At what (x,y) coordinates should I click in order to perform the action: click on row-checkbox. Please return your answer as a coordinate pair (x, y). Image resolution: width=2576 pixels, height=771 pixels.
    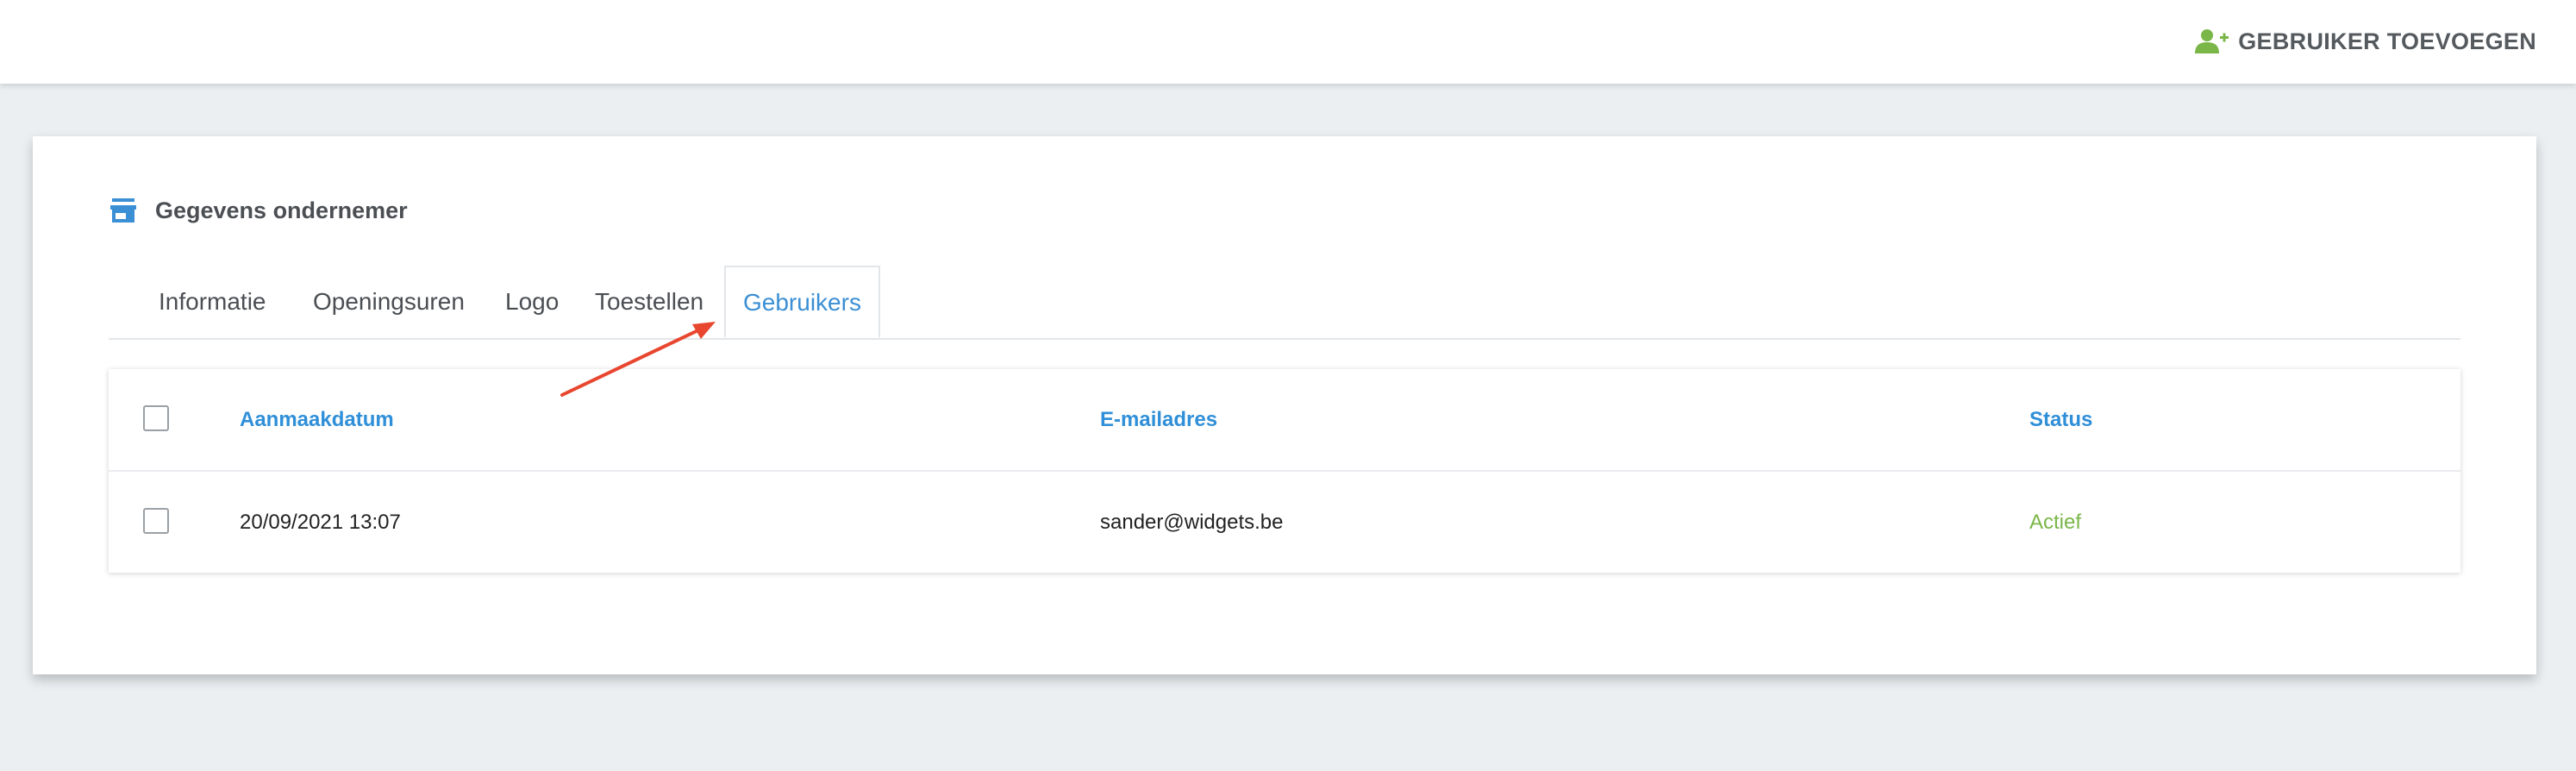
    Looking at the image, I should click on (156, 521).